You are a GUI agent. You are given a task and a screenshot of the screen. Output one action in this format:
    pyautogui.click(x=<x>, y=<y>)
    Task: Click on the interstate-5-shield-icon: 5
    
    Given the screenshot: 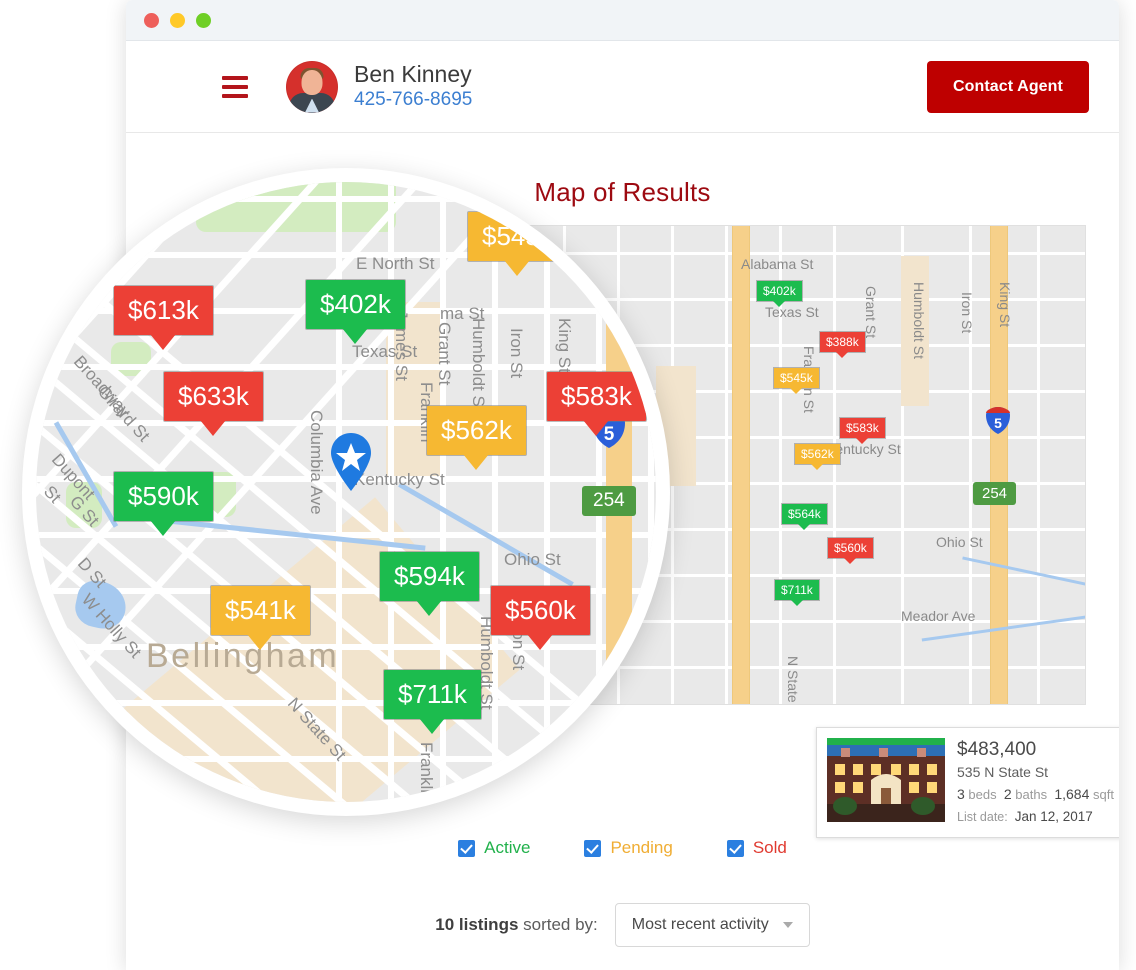 What is the action you would take?
    pyautogui.click(x=998, y=420)
    